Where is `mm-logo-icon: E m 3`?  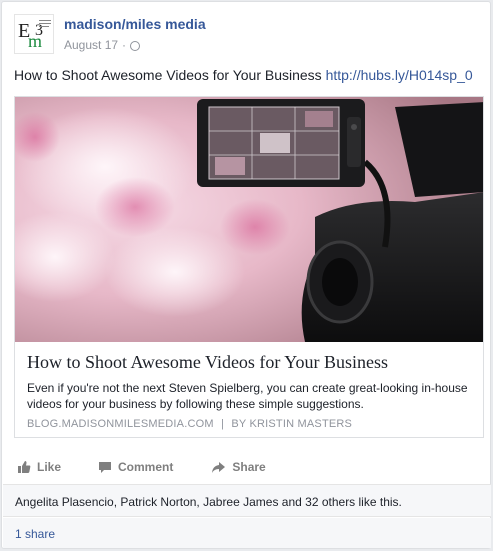 mm-logo-icon: E m 3 is located at coordinates (34, 34).